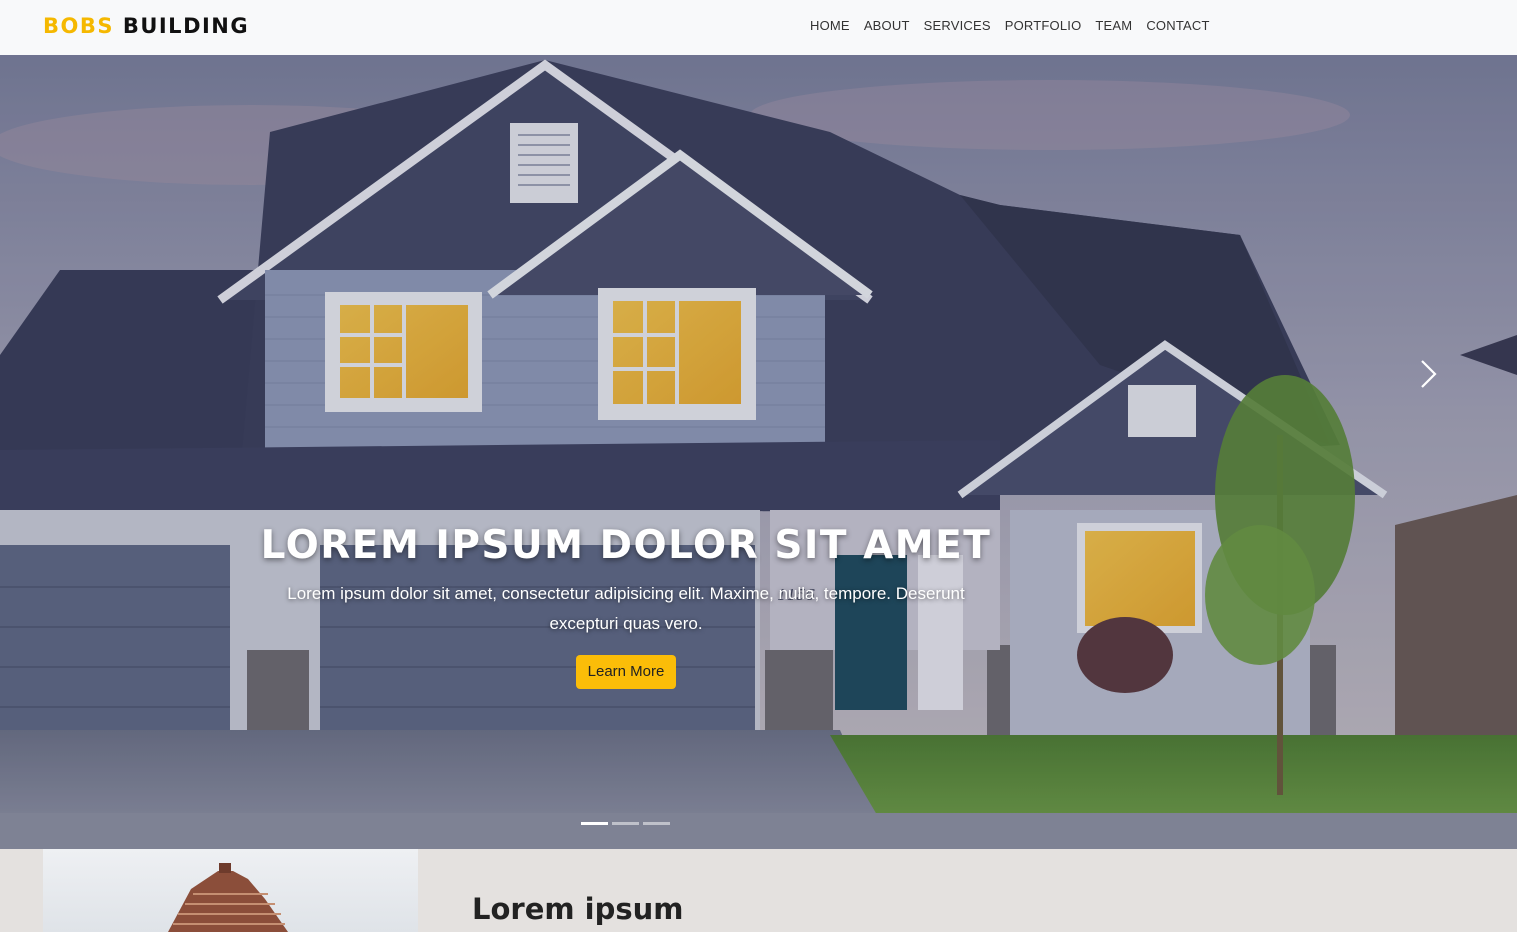  I want to click on hero-title: LOREM IPSUM DOLOR SIT AMET, so click(626, 545).